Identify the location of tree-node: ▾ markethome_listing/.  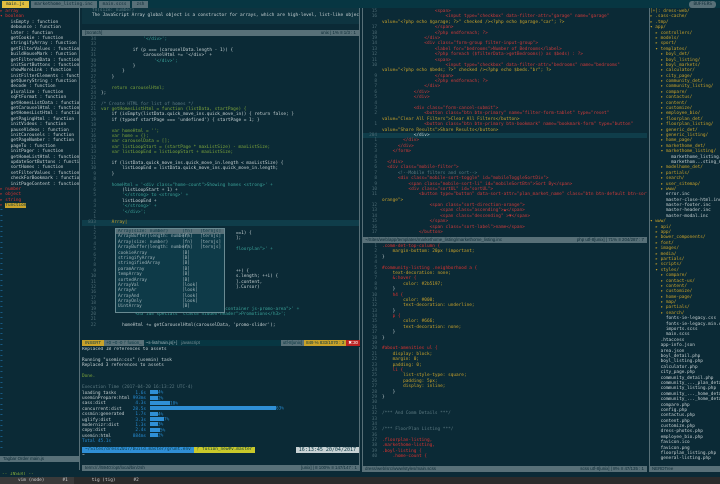
(685, 151).